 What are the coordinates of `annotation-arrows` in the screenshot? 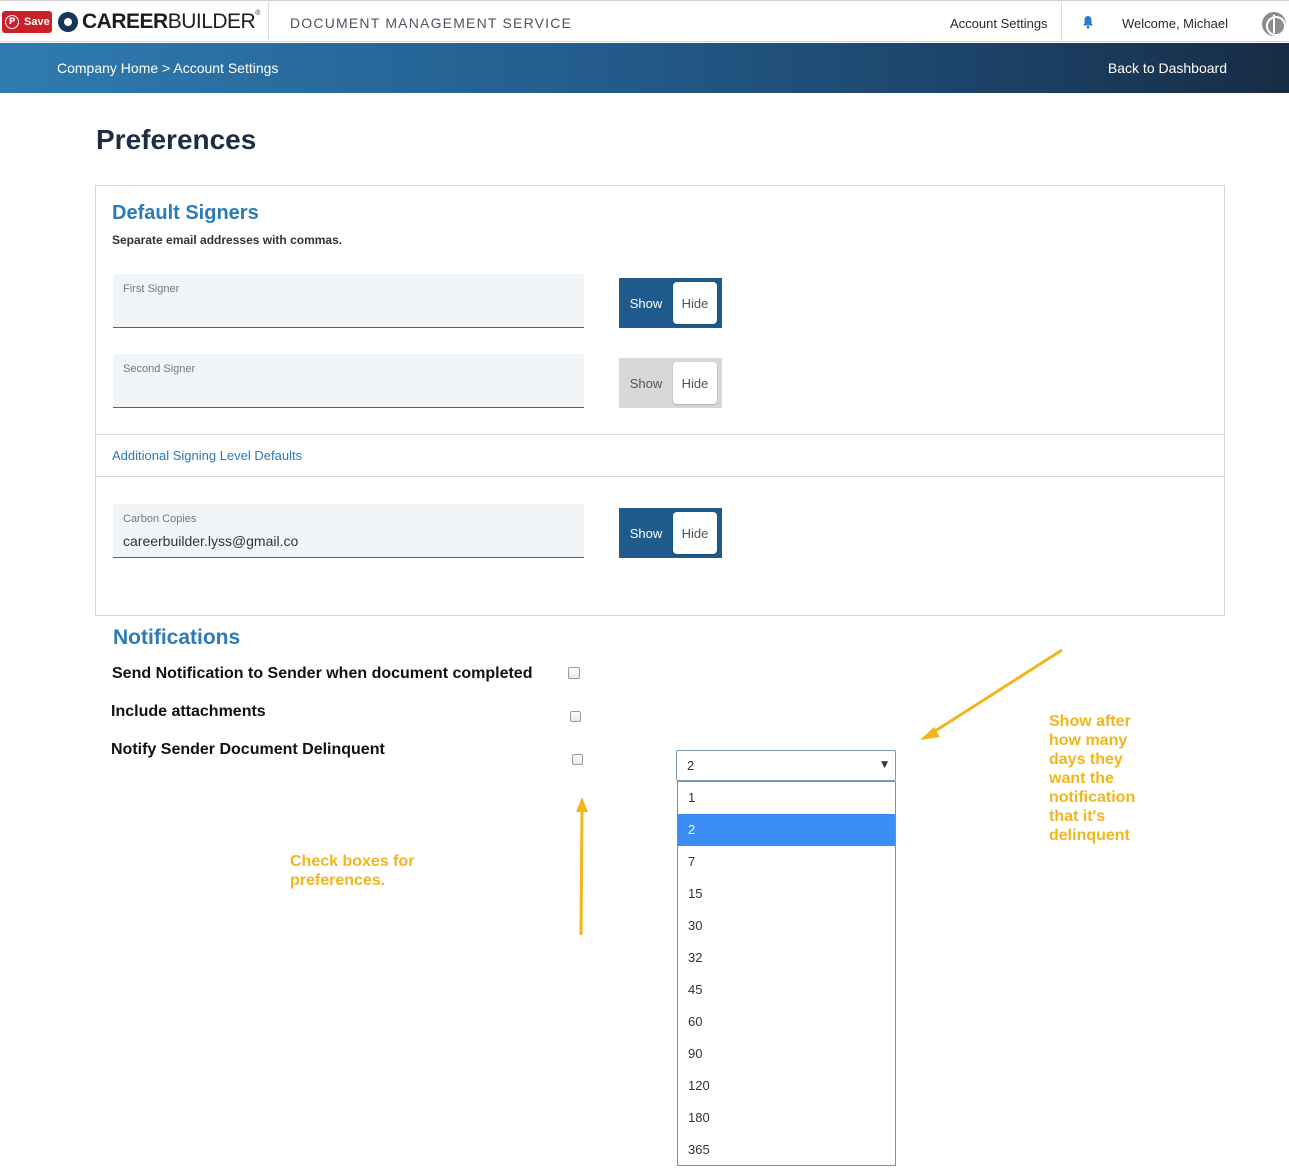 It's located at (819, 792).